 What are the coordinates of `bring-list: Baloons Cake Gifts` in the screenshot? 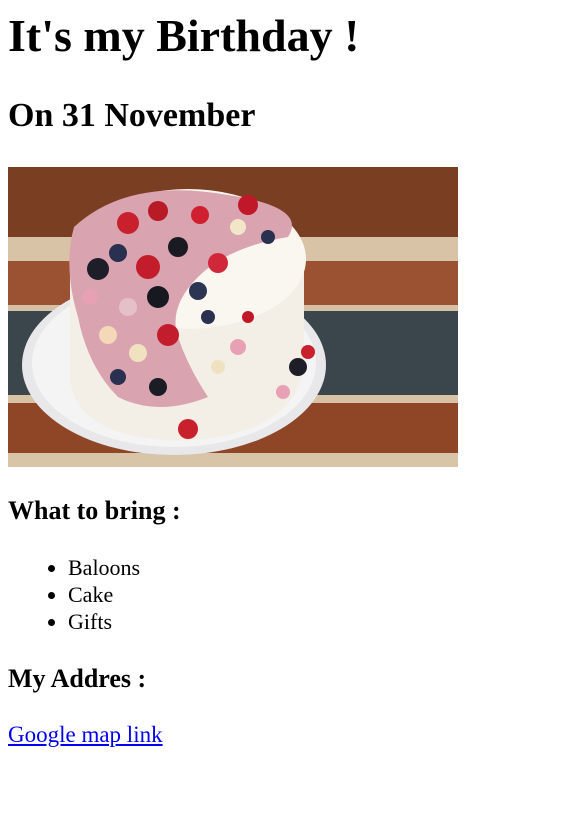 It's located at (285, 594).